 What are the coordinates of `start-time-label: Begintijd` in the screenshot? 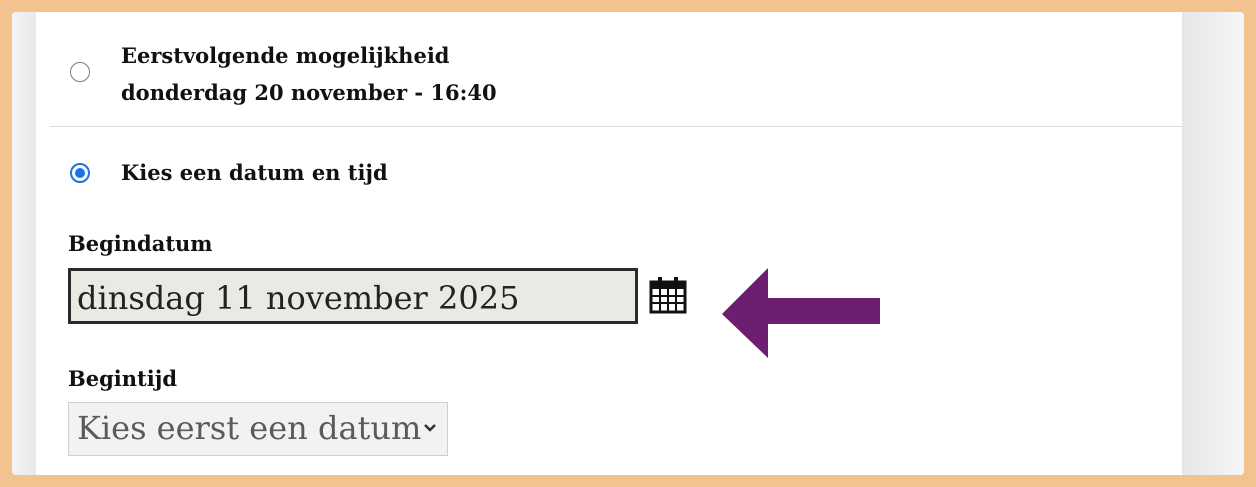 It's located at (122, 378).